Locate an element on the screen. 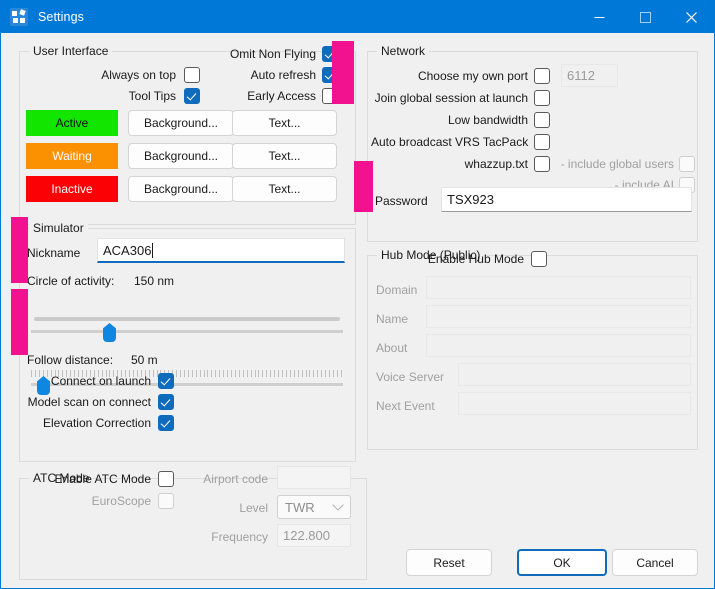 The width and height of the screenshot is (715, 589). checkbox-include-global-users is located at coordinates (687, 164).